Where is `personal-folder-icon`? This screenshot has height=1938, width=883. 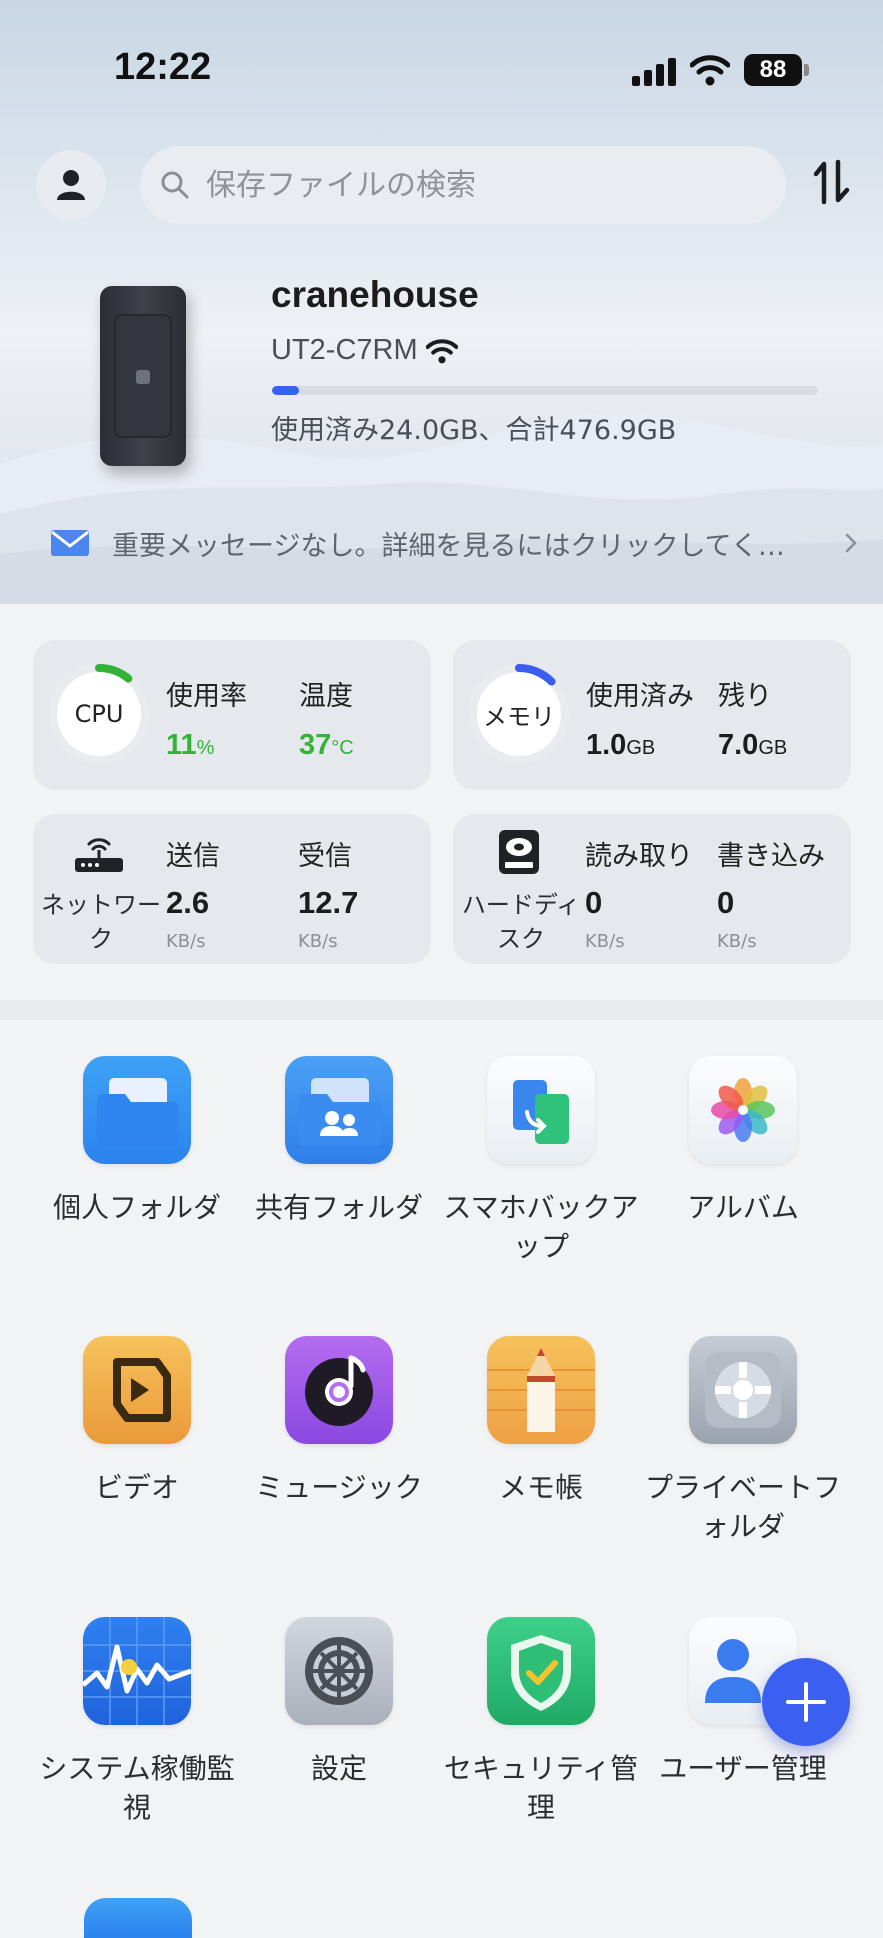 personal-folder-icon is located at coordinates (137, 1110).